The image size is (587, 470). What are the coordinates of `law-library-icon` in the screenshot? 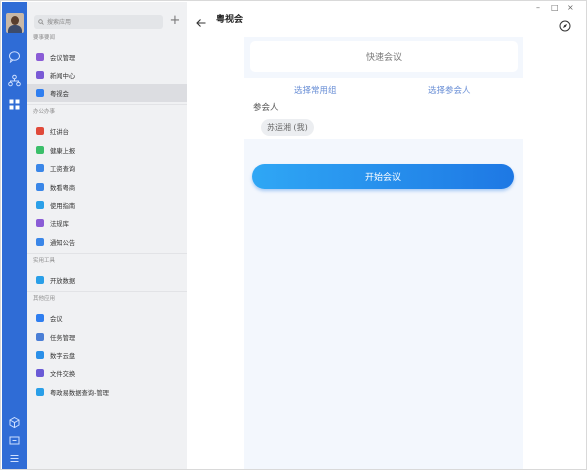 It's located at (40, 223).